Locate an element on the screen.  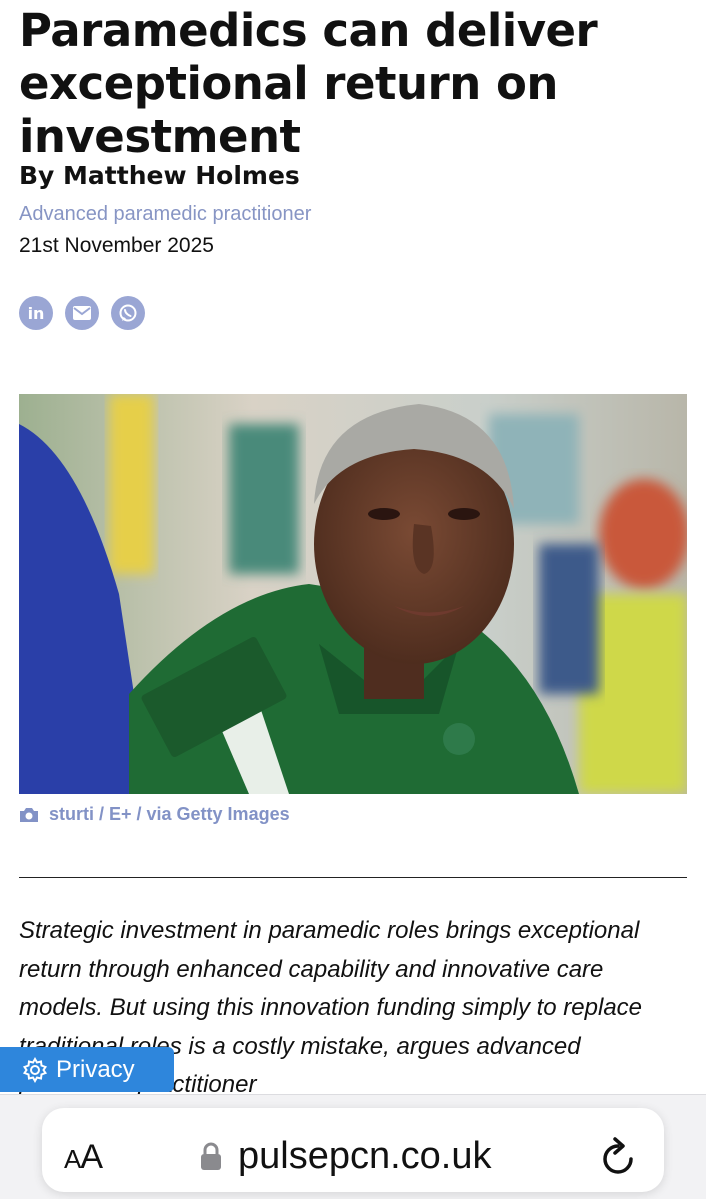
text-size-button: AA is located at coordinates (83, 1157).